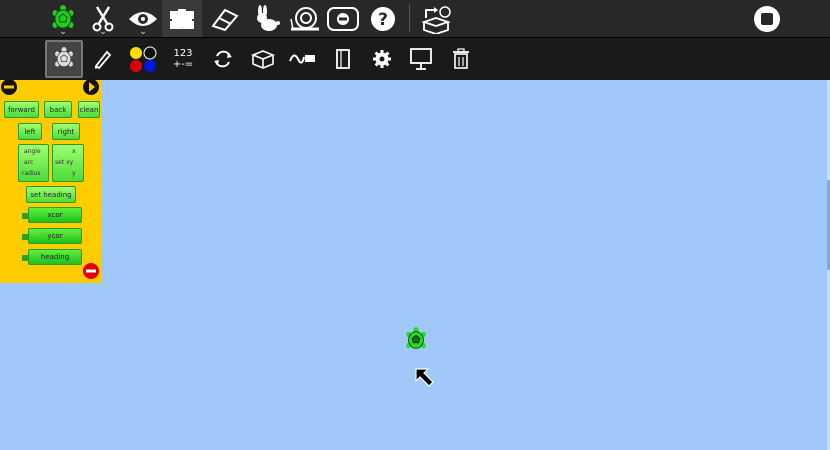 This screenshot has height=450, width=830. I want to click on boxes-palette-tab, so click(263, 59).